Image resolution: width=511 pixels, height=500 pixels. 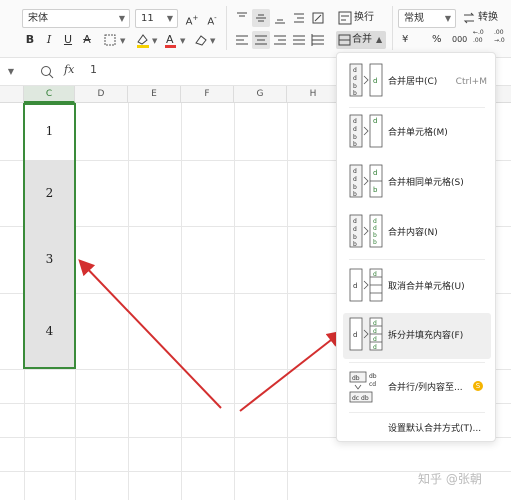 What do you see at coordinates (361, 40) in the screenshot?
I see `merge-button: 合并 ▲` at bounding box center [361, 40].